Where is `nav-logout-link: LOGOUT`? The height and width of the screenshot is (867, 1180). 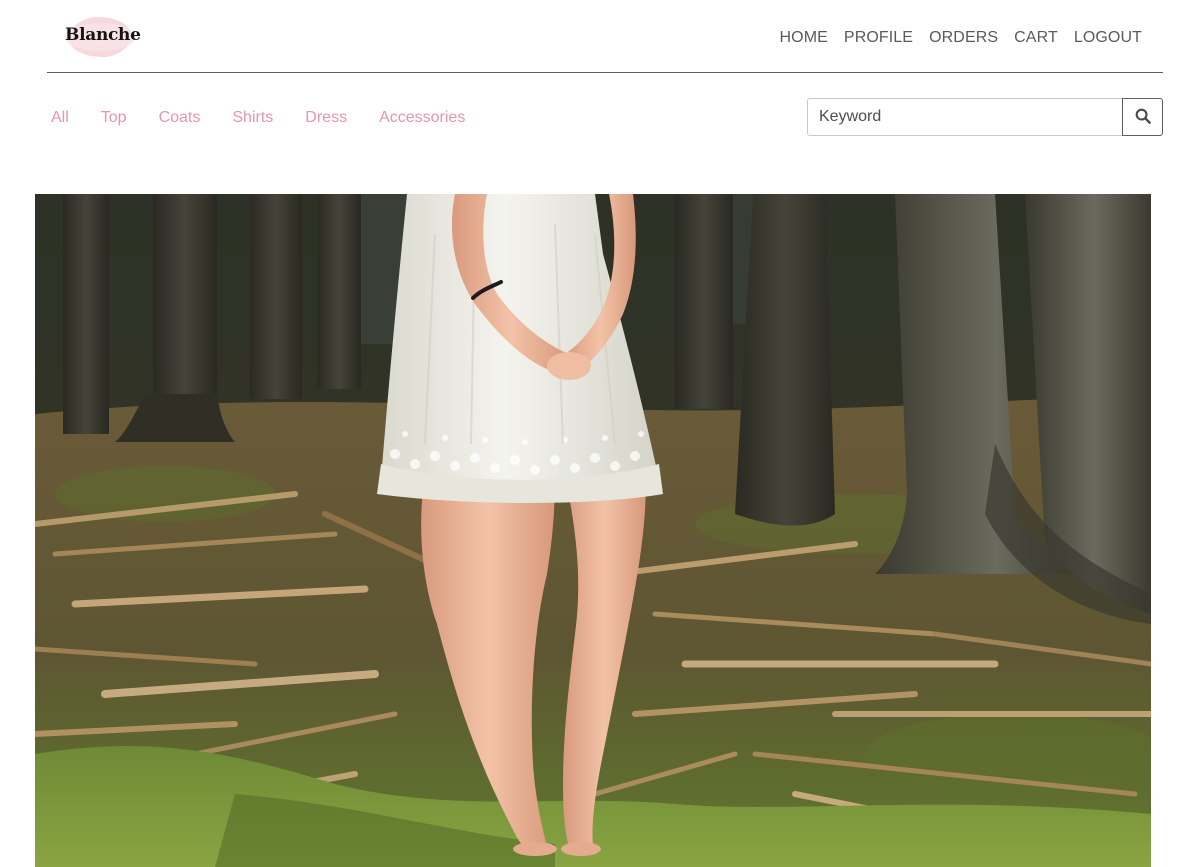
nav-logout-link: LOGOUT is located at coordinates (1108, 38).